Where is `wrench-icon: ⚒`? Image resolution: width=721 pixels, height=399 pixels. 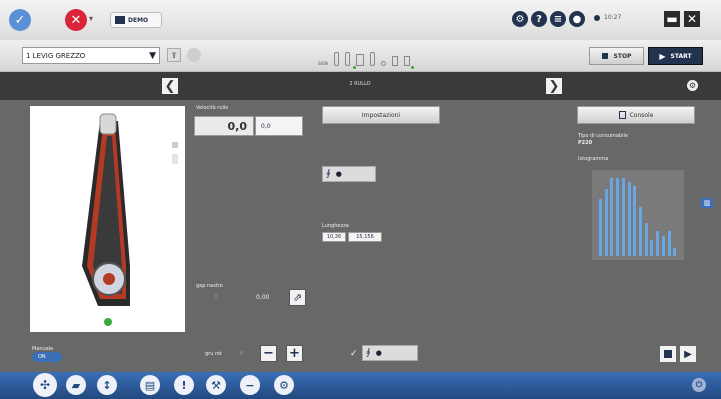
wrench-icon: ⚒ is located at coordinates (216, 385).